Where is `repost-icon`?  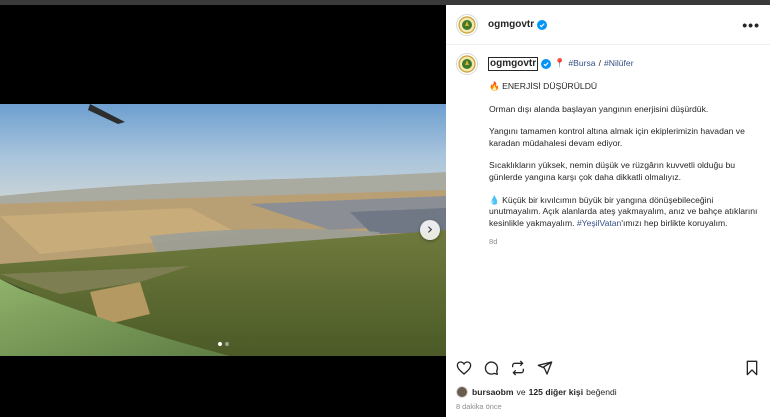 repost-icon is located at coordinates (518, 368).